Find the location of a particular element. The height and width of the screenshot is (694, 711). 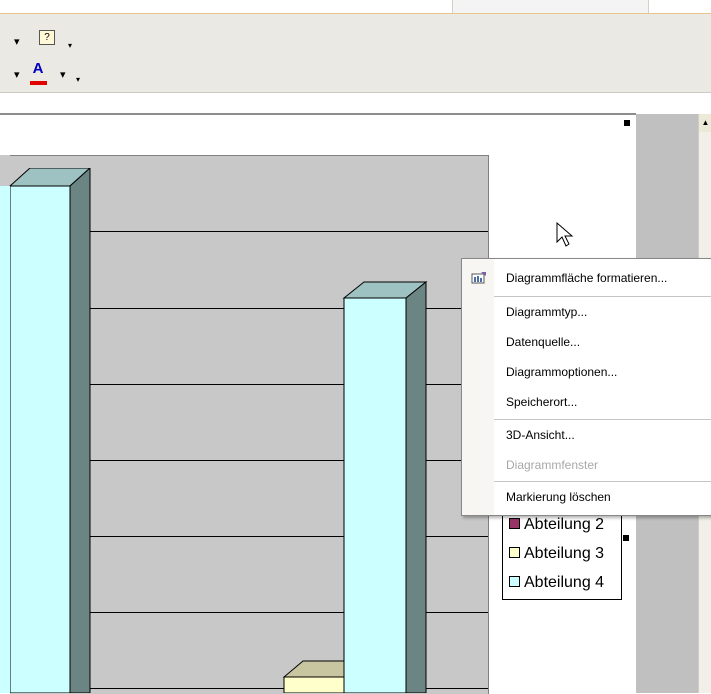

help-icon: ? is located at coordinates (47, 37).